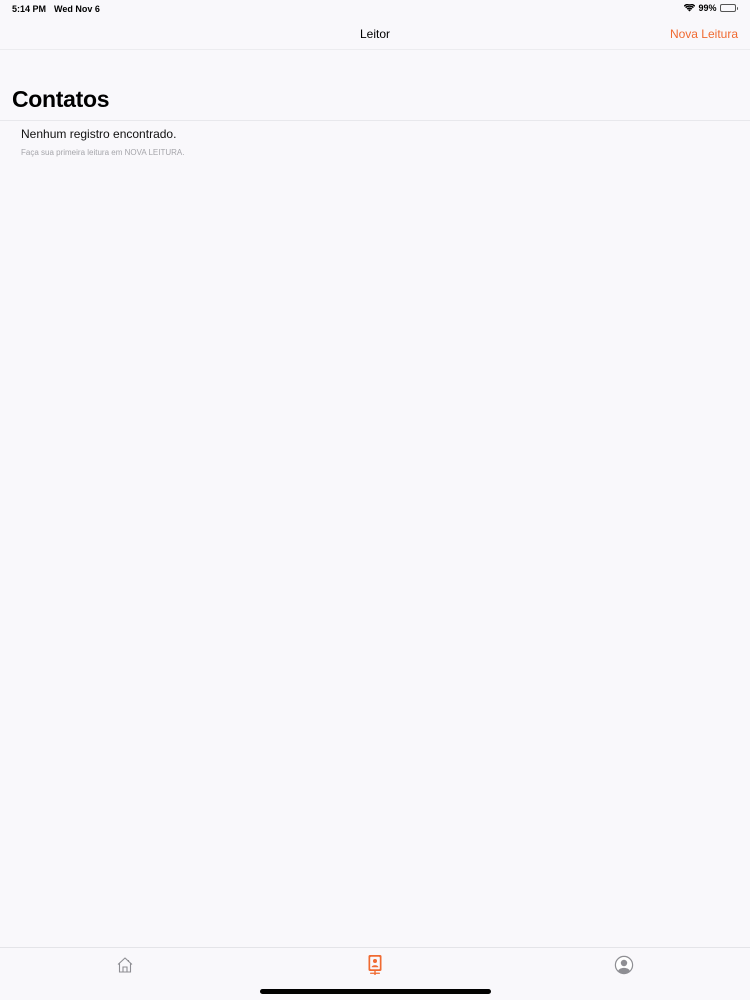 Image resolution: width=750 pixels, height=1000 pixels. I want to click on profile-icon, so click(624, 967).